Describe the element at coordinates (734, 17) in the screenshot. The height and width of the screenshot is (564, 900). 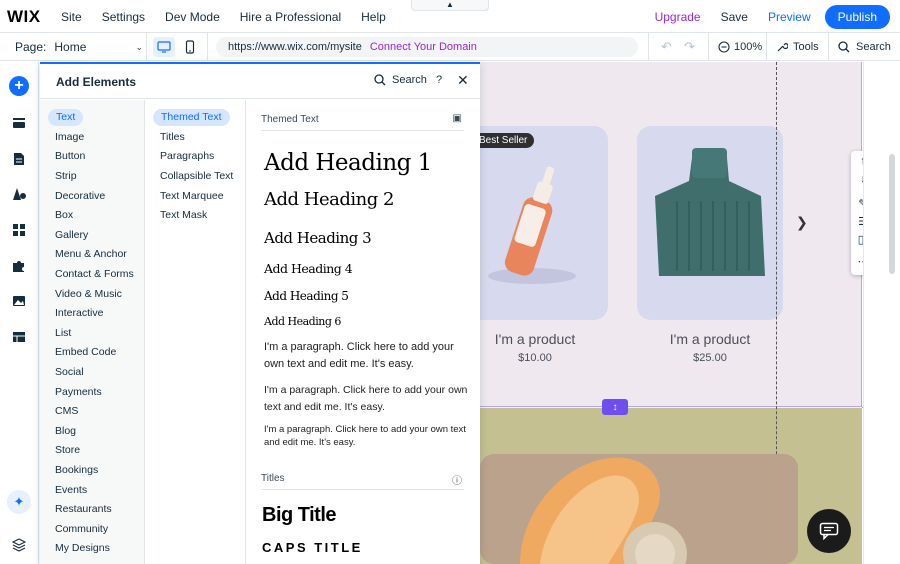
I see `save-button: Save` at that location.